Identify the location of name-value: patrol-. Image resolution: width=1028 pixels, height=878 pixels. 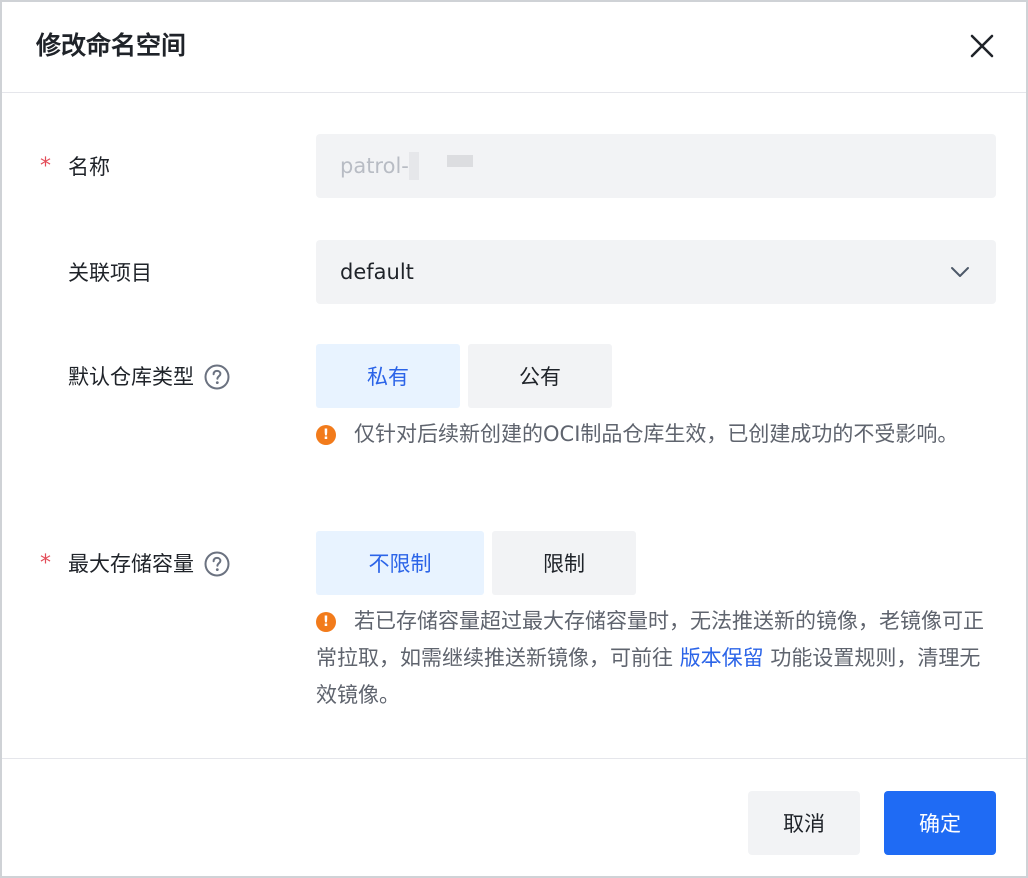
(374, 166).